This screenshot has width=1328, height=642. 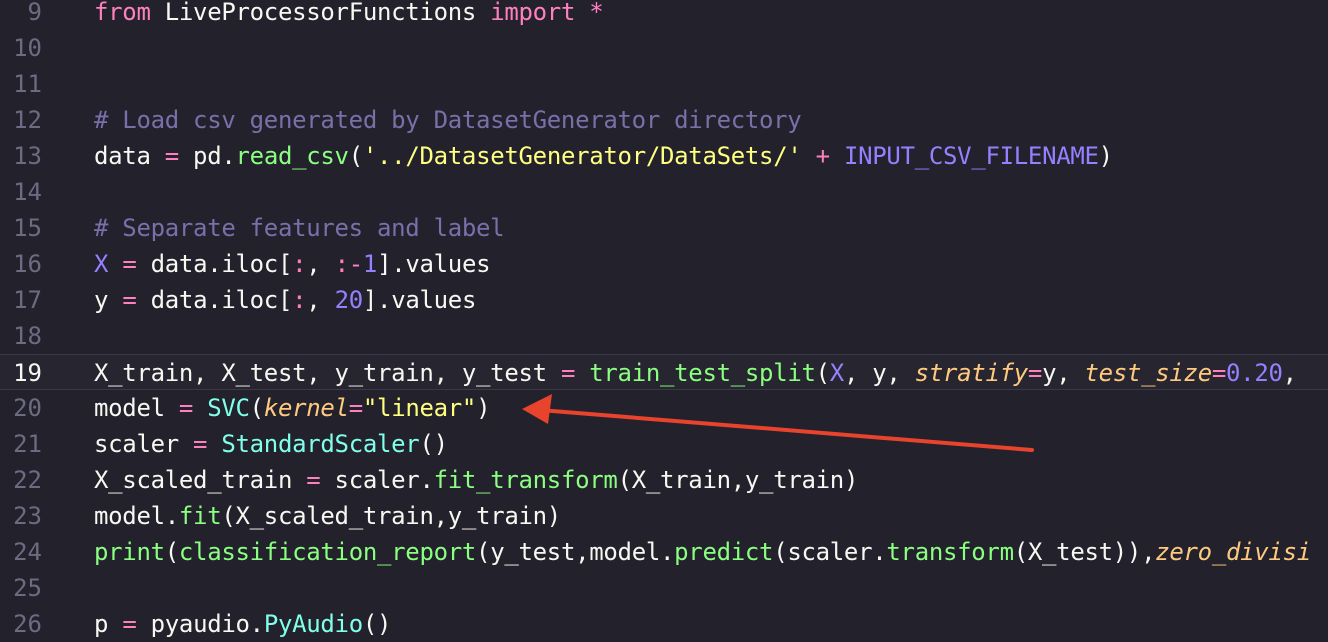 I want to click on code-text: from LiveProcessorFunctions import *, so click(x=349, y=15).